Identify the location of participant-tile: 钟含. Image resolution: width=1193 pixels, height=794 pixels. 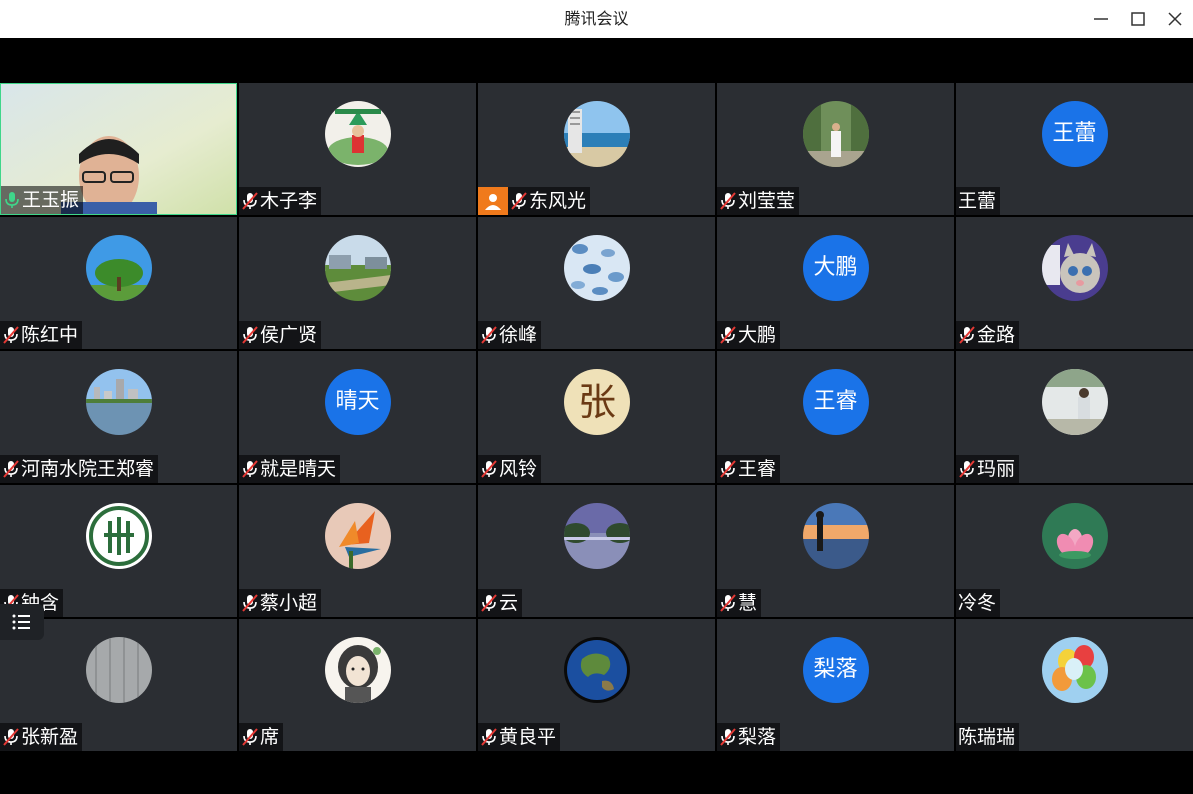
(118, 551).